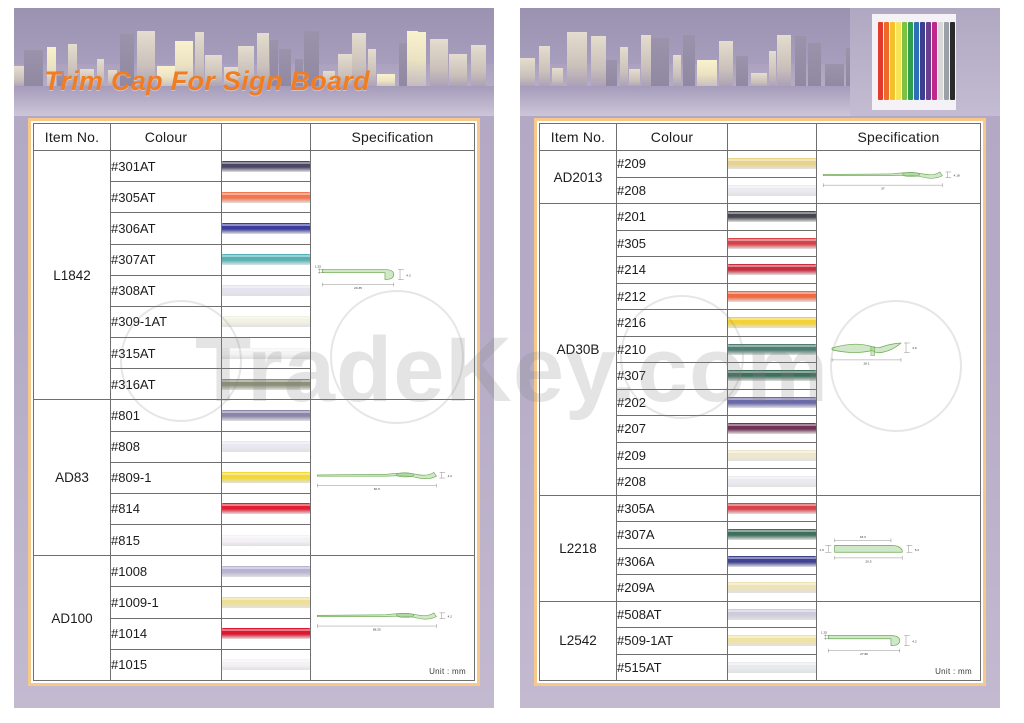 The width and height of the screenshot is (1024, 723). Describe the element at coordinates (578, 640) in the screenshot. I see `item-no-cell: L2542` at that location.